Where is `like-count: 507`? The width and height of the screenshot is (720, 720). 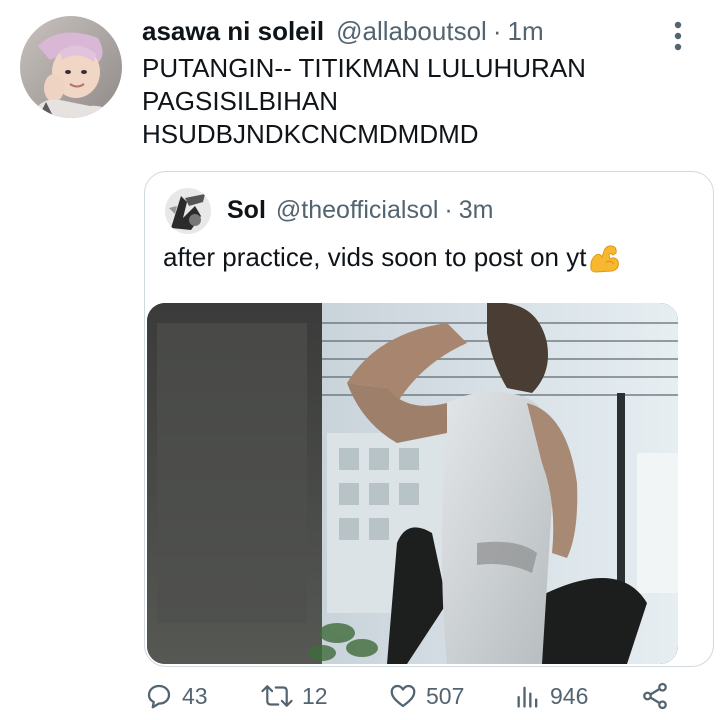
like-count: 507 is located at coordinates (445, 695).